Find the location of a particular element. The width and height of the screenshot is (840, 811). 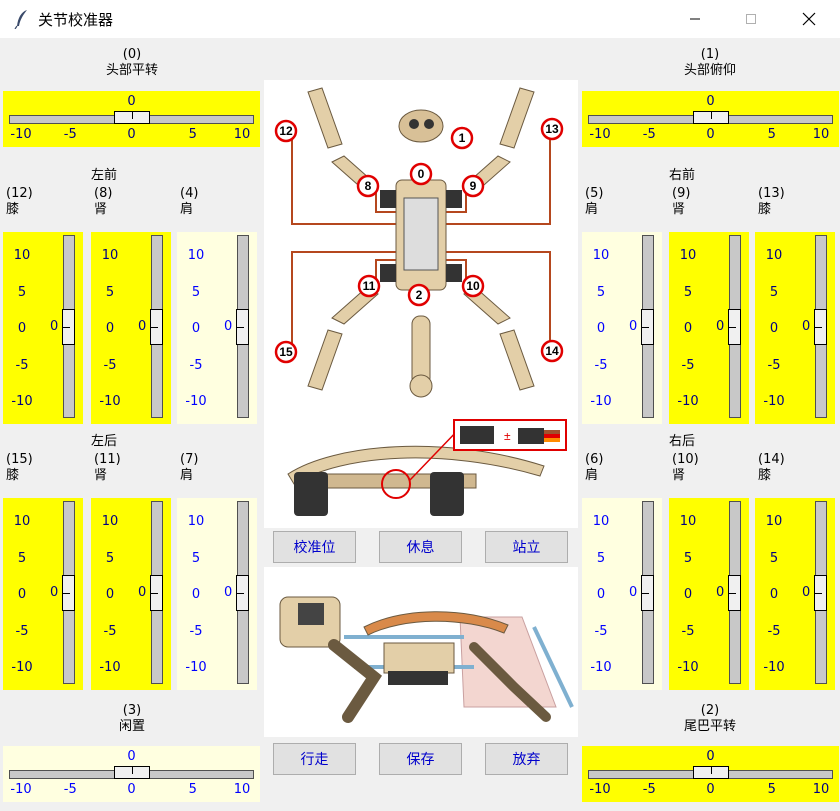

left-front-title: 左前 is located at coordinates (104, 175).